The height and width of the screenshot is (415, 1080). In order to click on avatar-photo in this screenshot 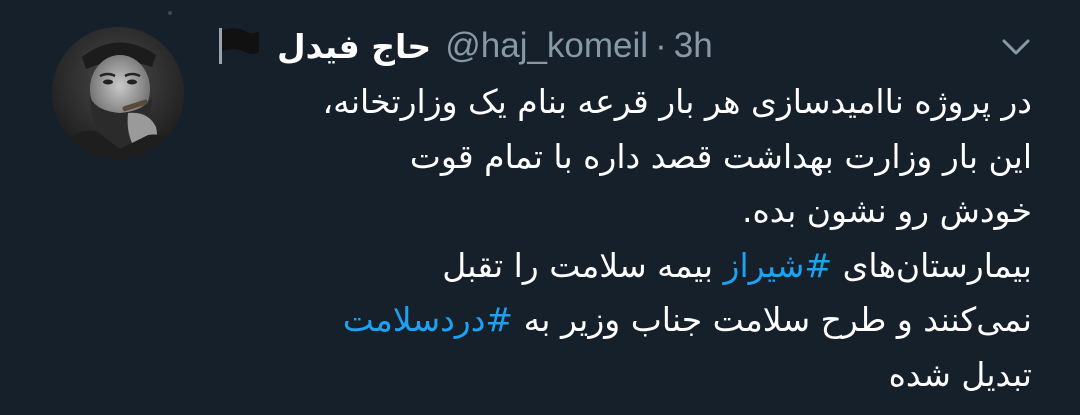, I will do `click(118, 93)`.